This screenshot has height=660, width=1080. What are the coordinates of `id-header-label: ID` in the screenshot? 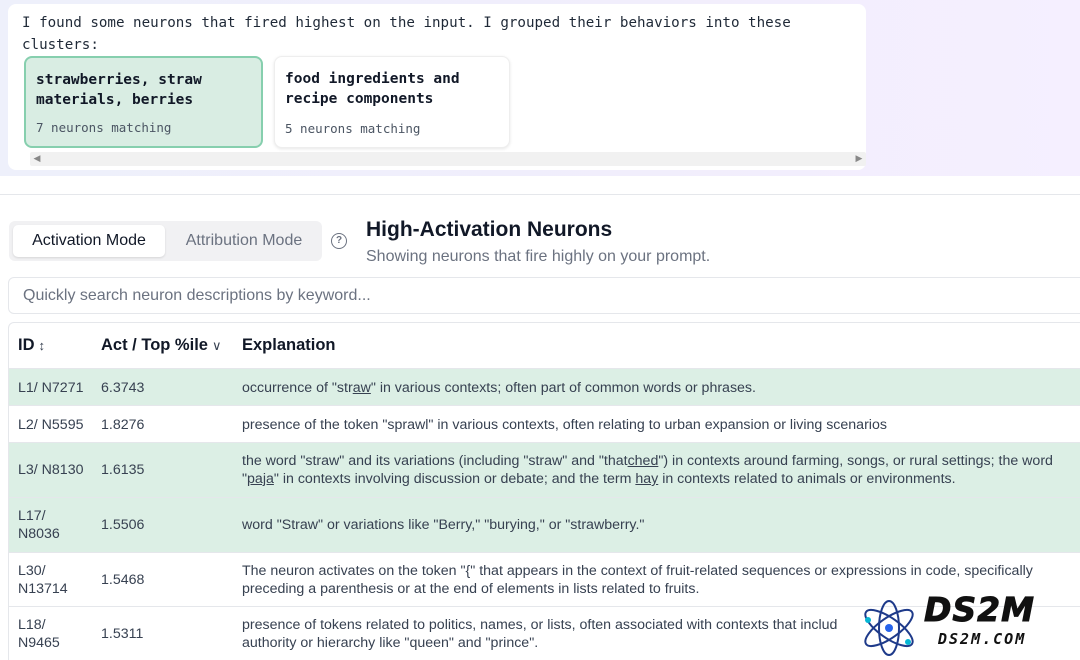 It's located at (26, 345).